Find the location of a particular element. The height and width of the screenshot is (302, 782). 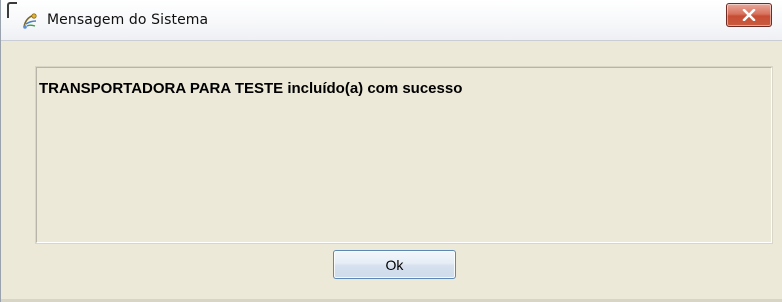

ok-button: Ok is located at coordinates (394, 264).